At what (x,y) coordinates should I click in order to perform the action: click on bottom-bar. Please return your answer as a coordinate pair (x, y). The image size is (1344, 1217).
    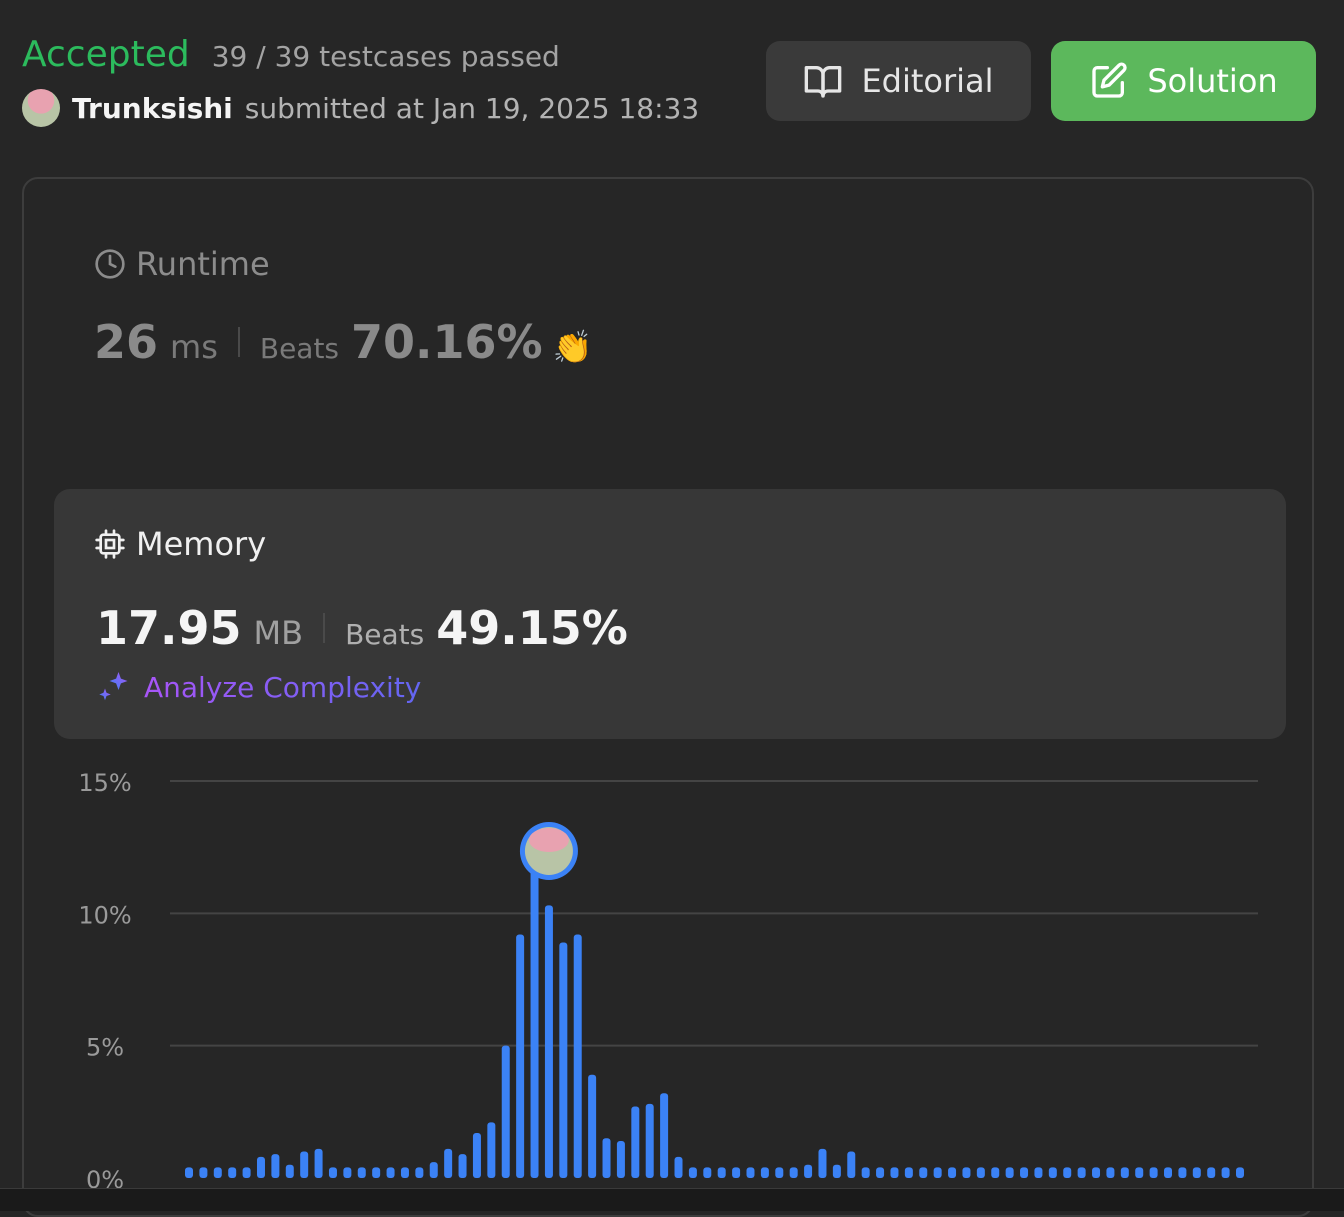
    Looking at the image, I should click on (672, 1199).